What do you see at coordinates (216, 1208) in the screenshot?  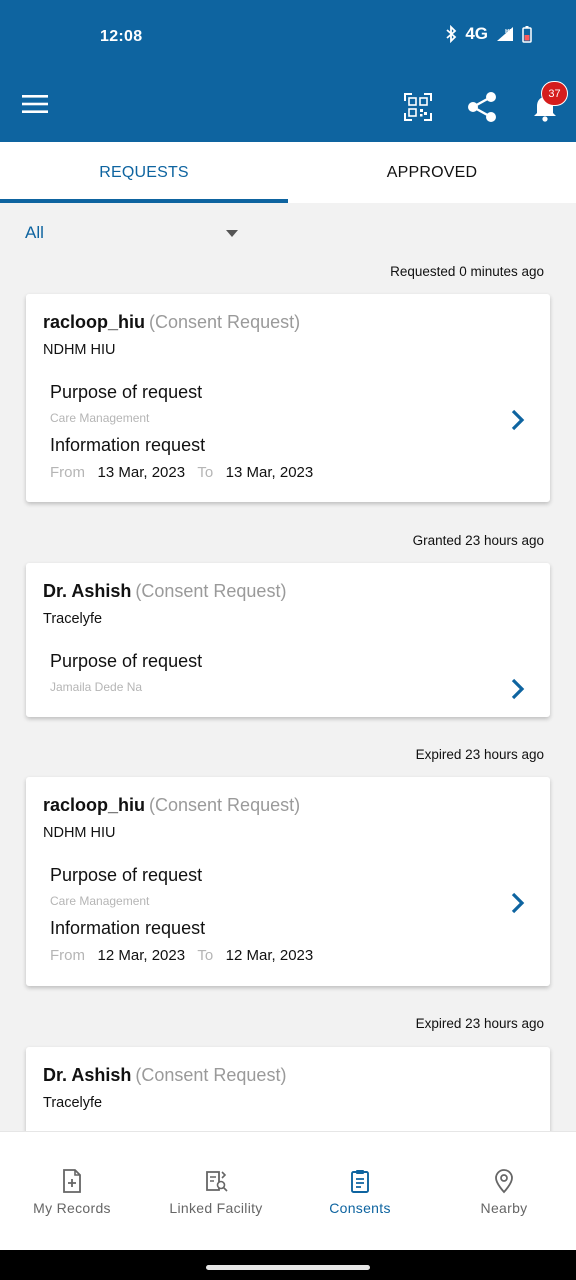 I see `nav-label: Linked Facility` at bounding box center [216, 1208].